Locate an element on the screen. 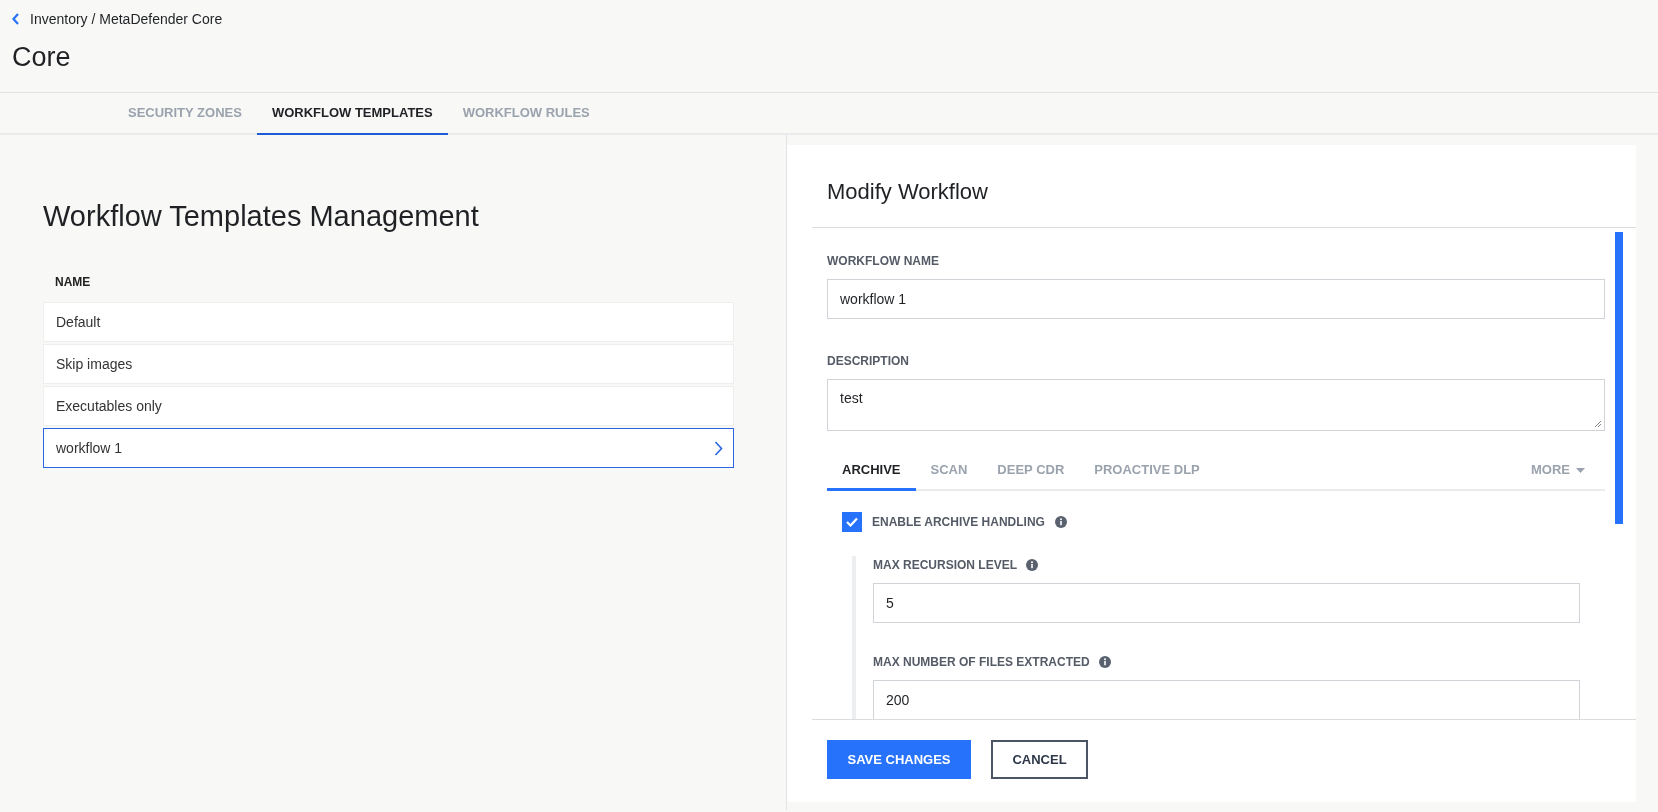 This screenshot has height=812, width=1658. column-header: NAME is located at coordinates (73, 280).